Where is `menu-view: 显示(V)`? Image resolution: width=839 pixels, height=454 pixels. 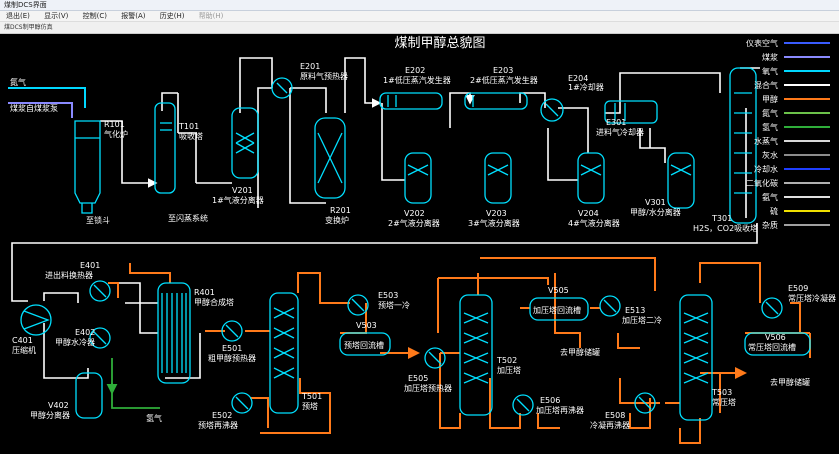
menu-view: 显示(V) is located at coordinates (56, 16).